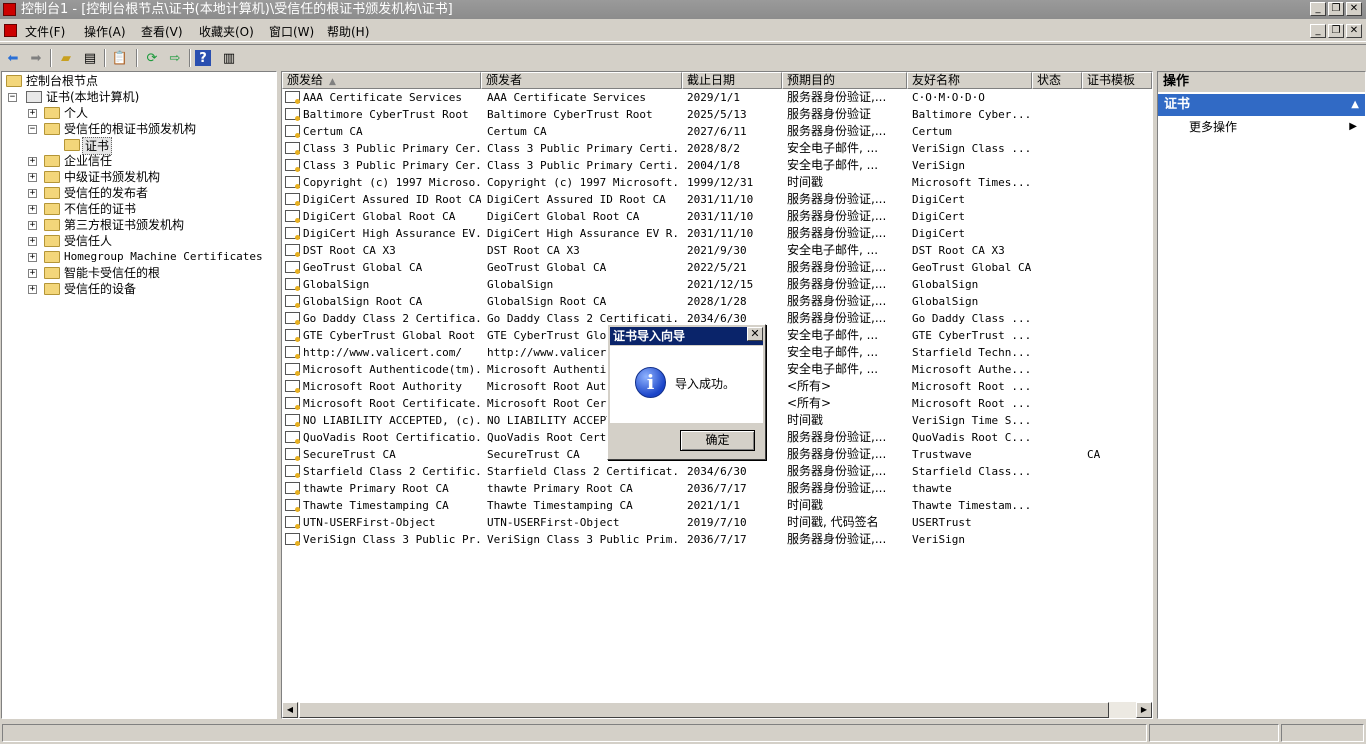  I want to click on help-icon: ?, so click(203, 58).